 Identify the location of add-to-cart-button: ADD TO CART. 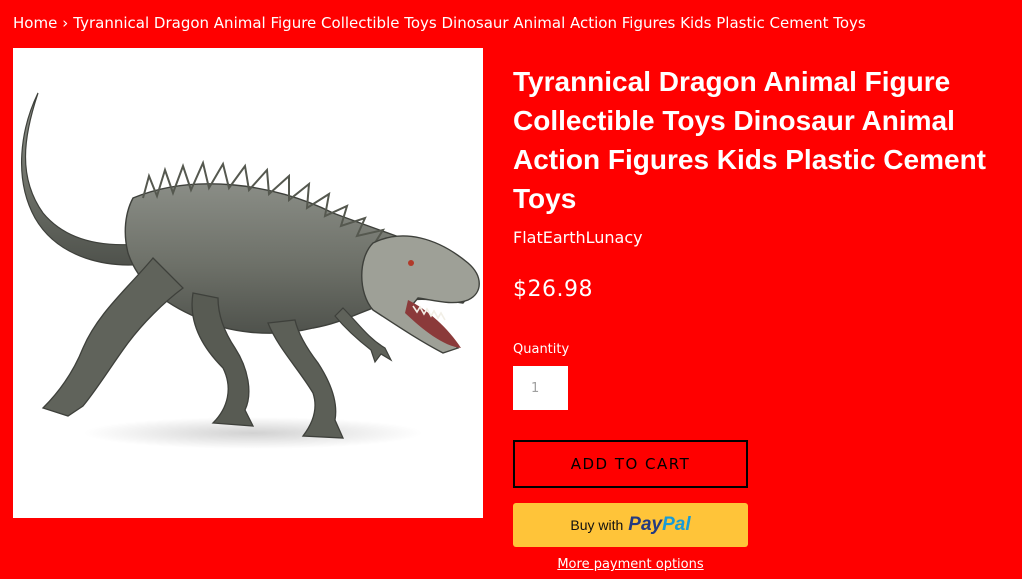
(630, 464).